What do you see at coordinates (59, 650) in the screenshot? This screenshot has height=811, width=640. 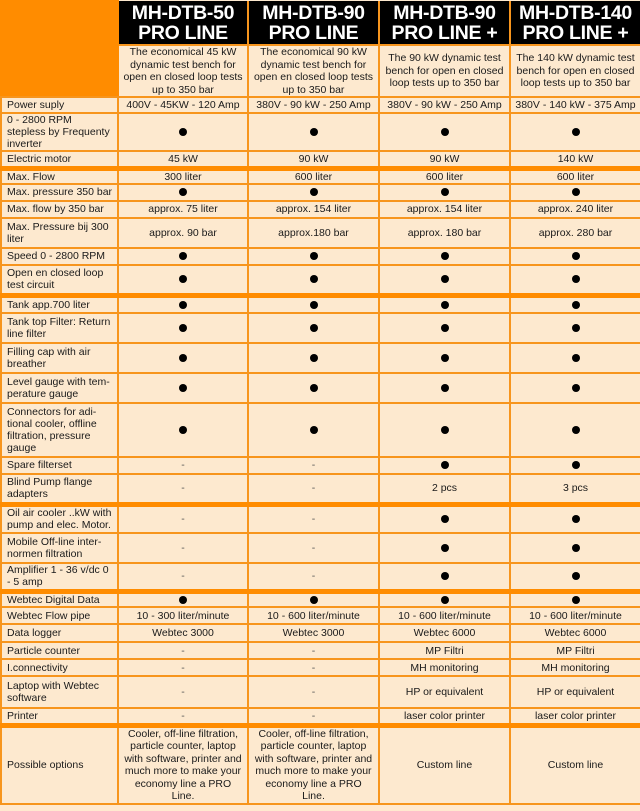 I see `row-label: Particle counter` at bounding box center [59, 650].